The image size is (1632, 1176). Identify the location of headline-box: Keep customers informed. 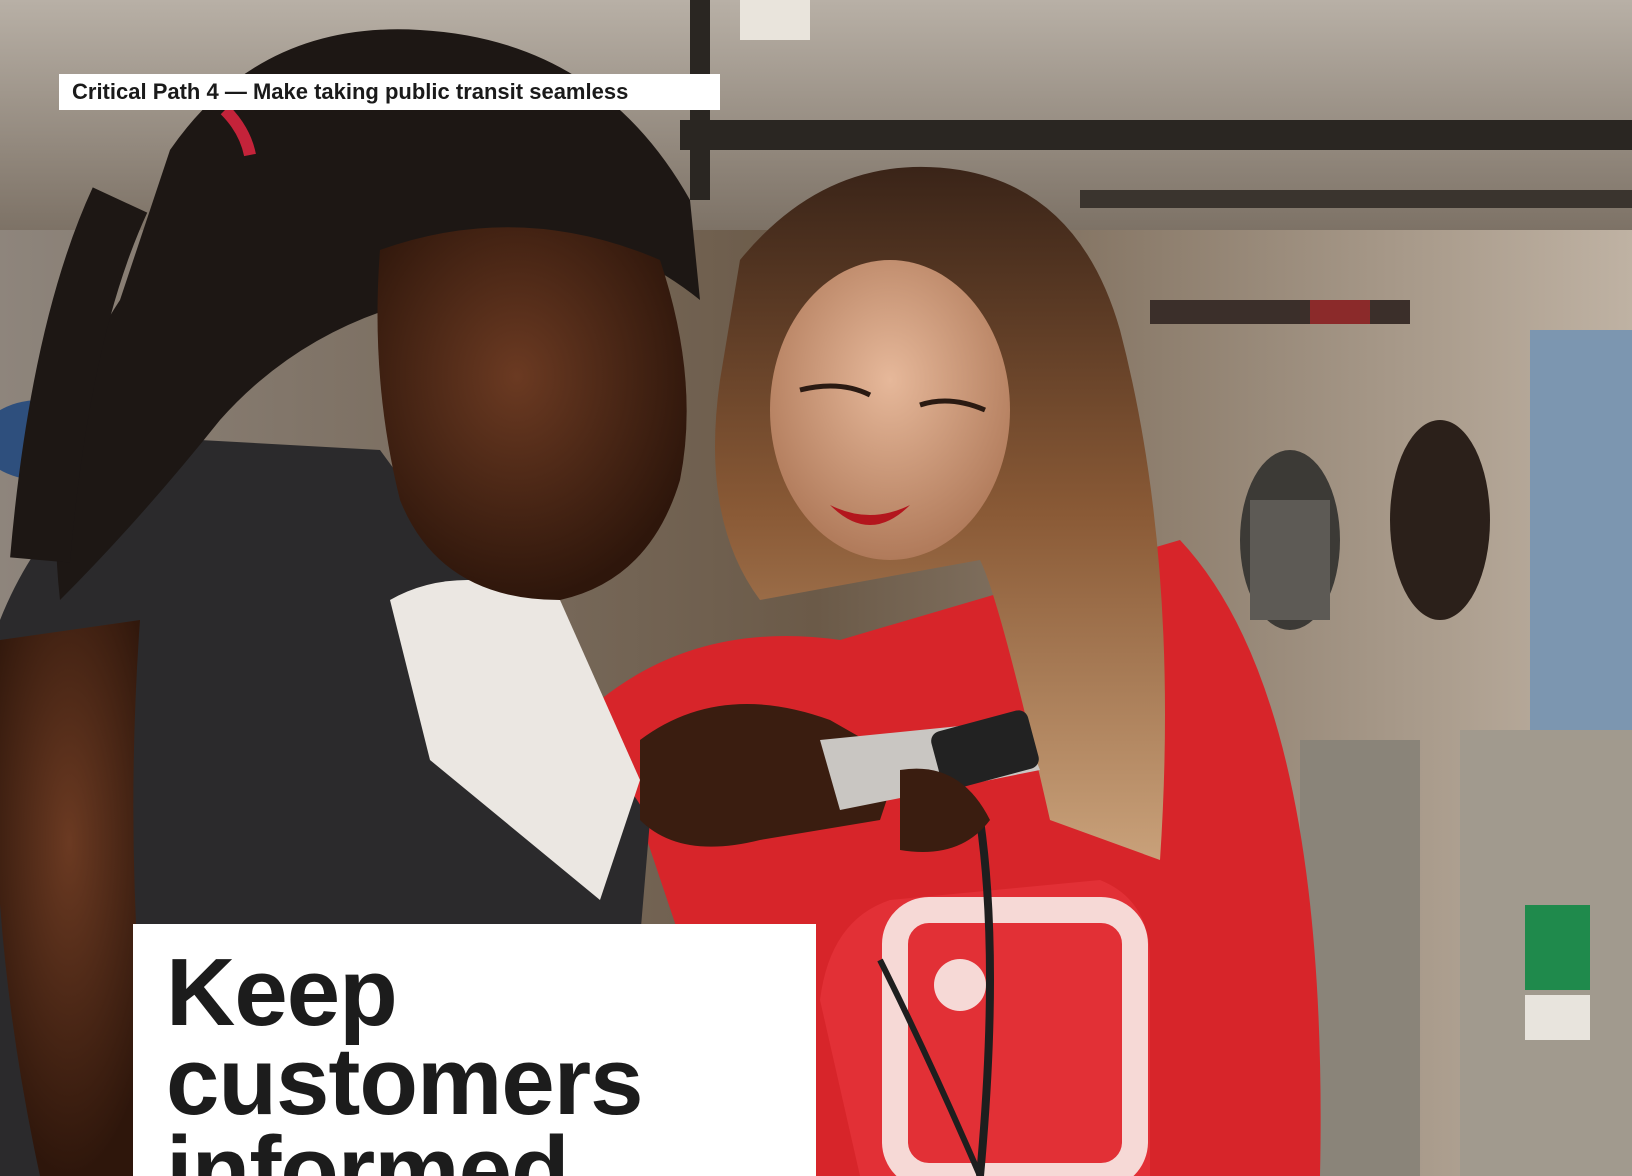
(474, 1050).